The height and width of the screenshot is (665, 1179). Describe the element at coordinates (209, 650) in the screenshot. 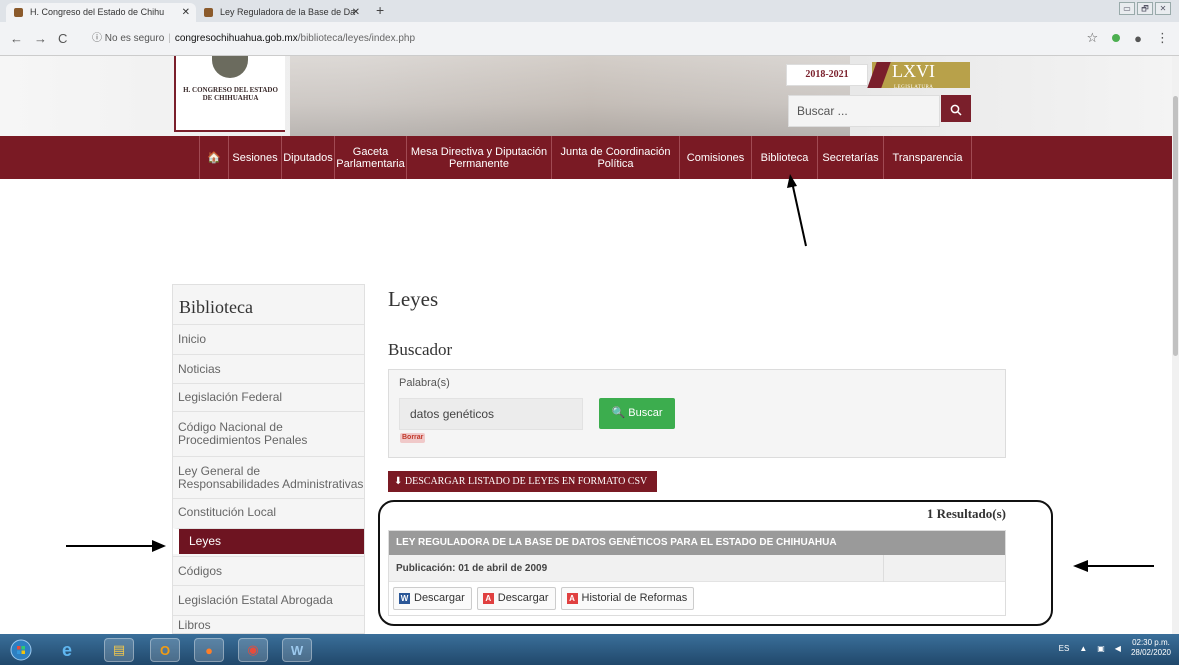

I see `firefox-icon: ●` at that location.